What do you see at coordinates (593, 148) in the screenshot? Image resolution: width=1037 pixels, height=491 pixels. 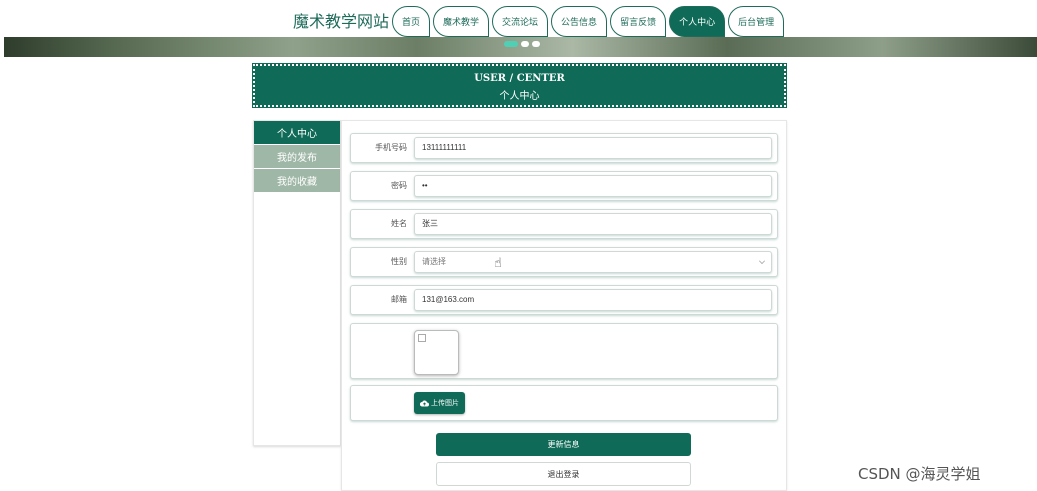 I see `phone-input: 13111111111` at bounding box center [593, 148].